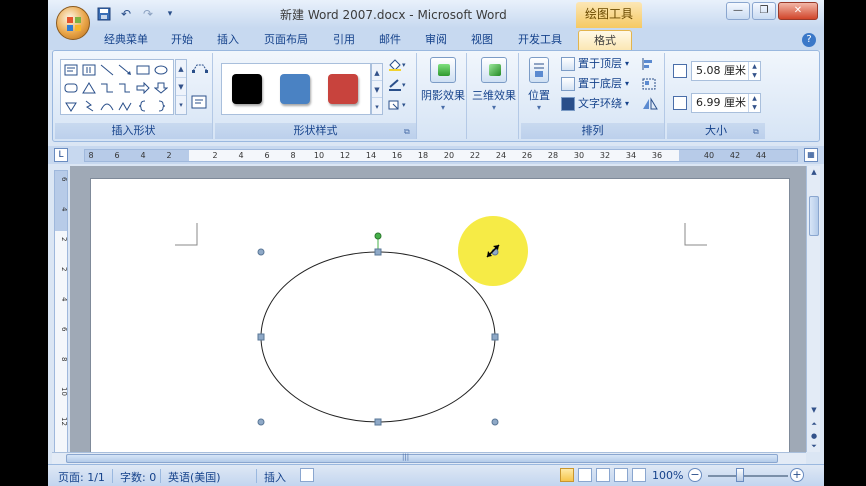 The image size is (866, 486). I want to click on view-ruler-icon: ▦, so click(811, 155).